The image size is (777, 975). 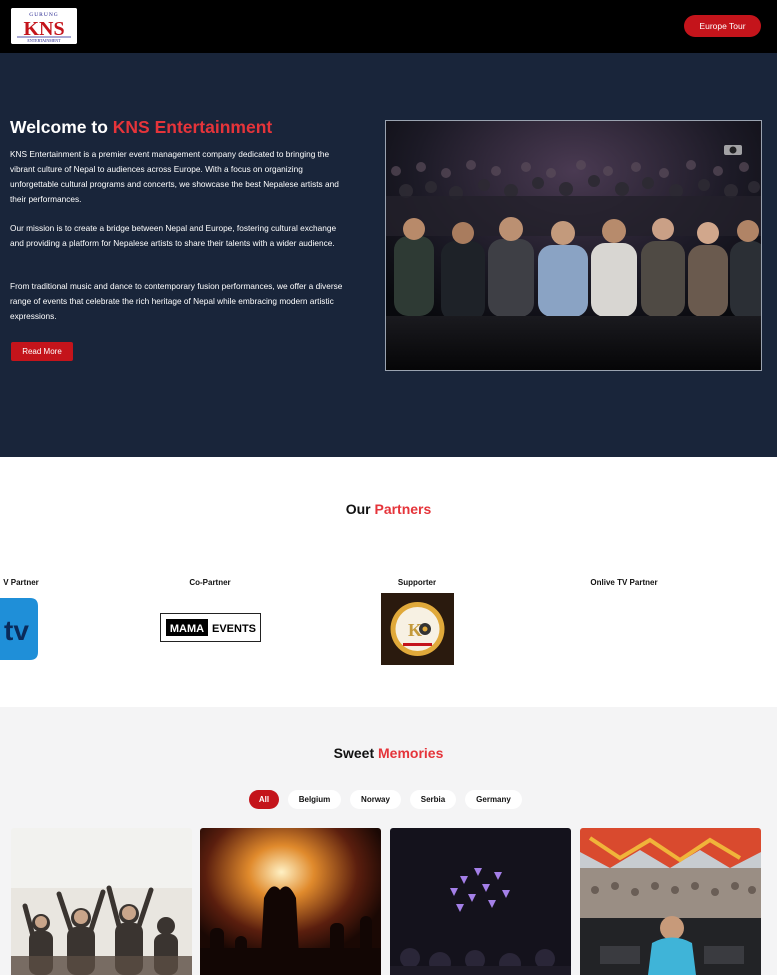 I want to click on partners-title: Our Partners, so click(x=388, y=509).